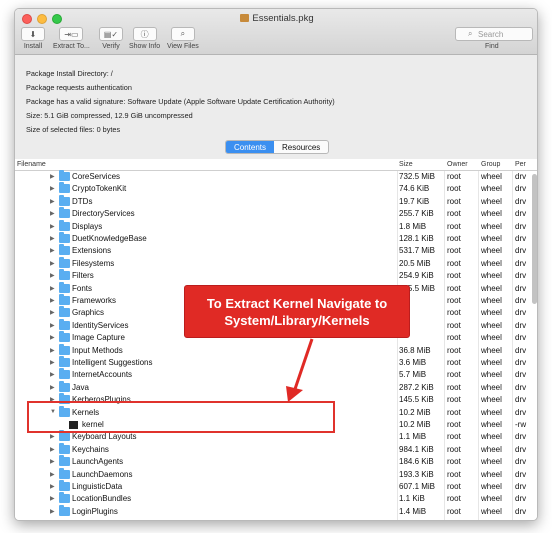 The height and width of the screenshot is (533, 552). I want to click on table-row: ▶ Java 287.2 KiB root wheel drv, so click(276, 387).